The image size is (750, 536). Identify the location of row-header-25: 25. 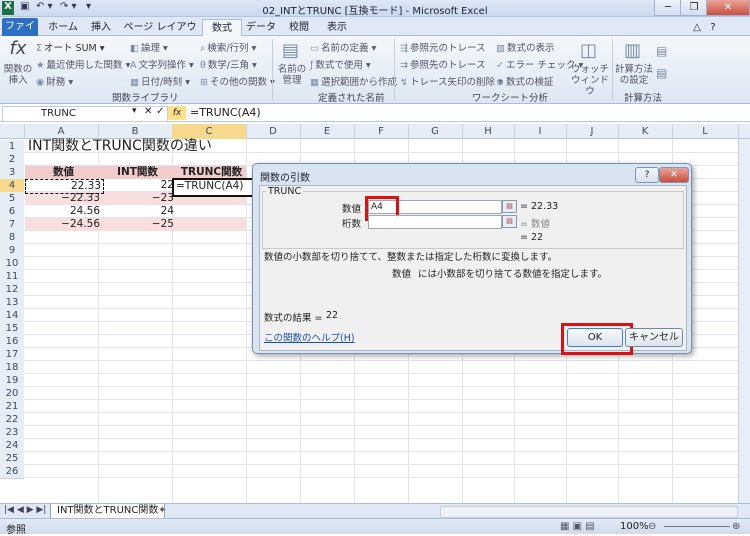
(12, 459).